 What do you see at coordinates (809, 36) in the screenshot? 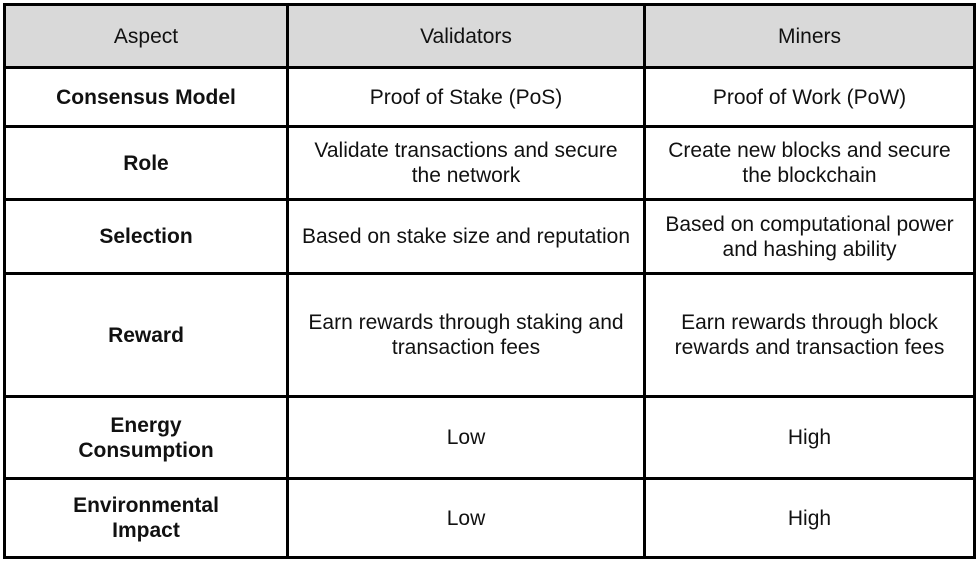
I see `header-miners: Miners` at bounding box center [809, 36].